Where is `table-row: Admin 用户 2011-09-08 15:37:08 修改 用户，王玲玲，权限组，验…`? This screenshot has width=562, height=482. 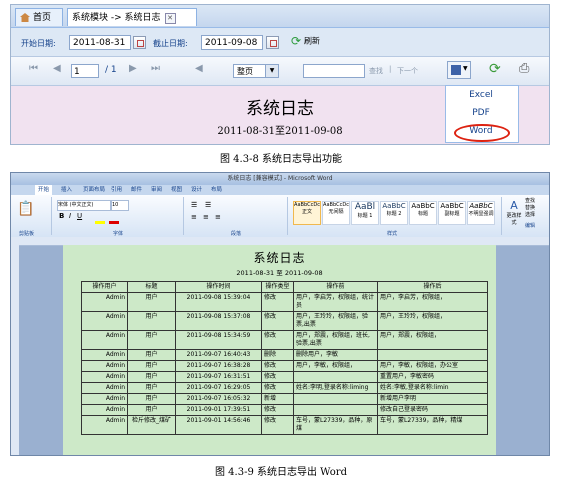
table-row: Admin 用户 2011-09-08 15:37:08 修改 用户，王玲玲，权限组，验… is located at coordinates (284, 321).